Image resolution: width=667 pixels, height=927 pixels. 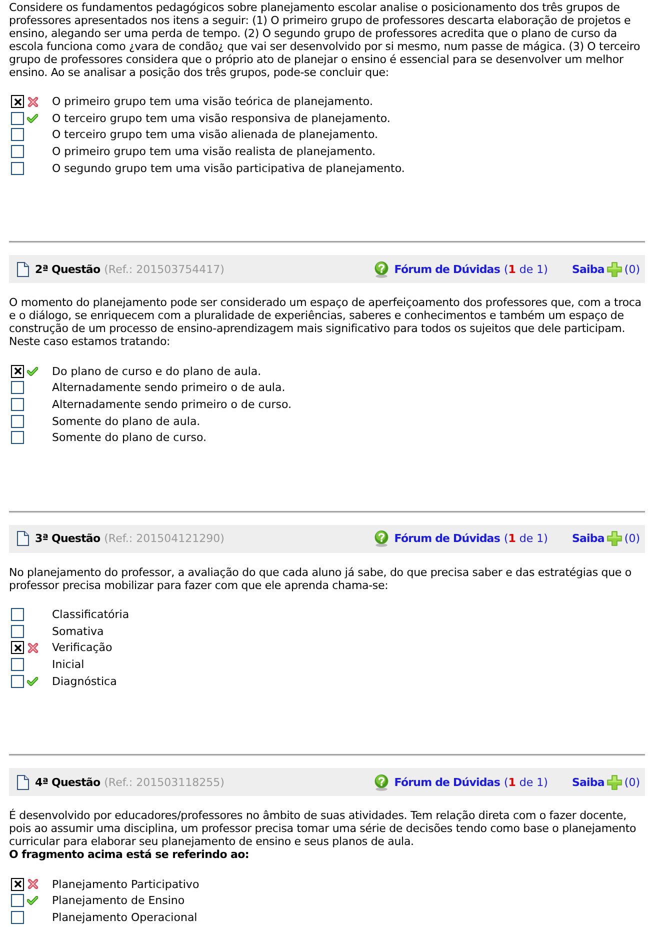 What do you see at coordinates (67, 269) in the screenshot?
I see `question-title: 2ª Questão` at bounding box center [67, 269].